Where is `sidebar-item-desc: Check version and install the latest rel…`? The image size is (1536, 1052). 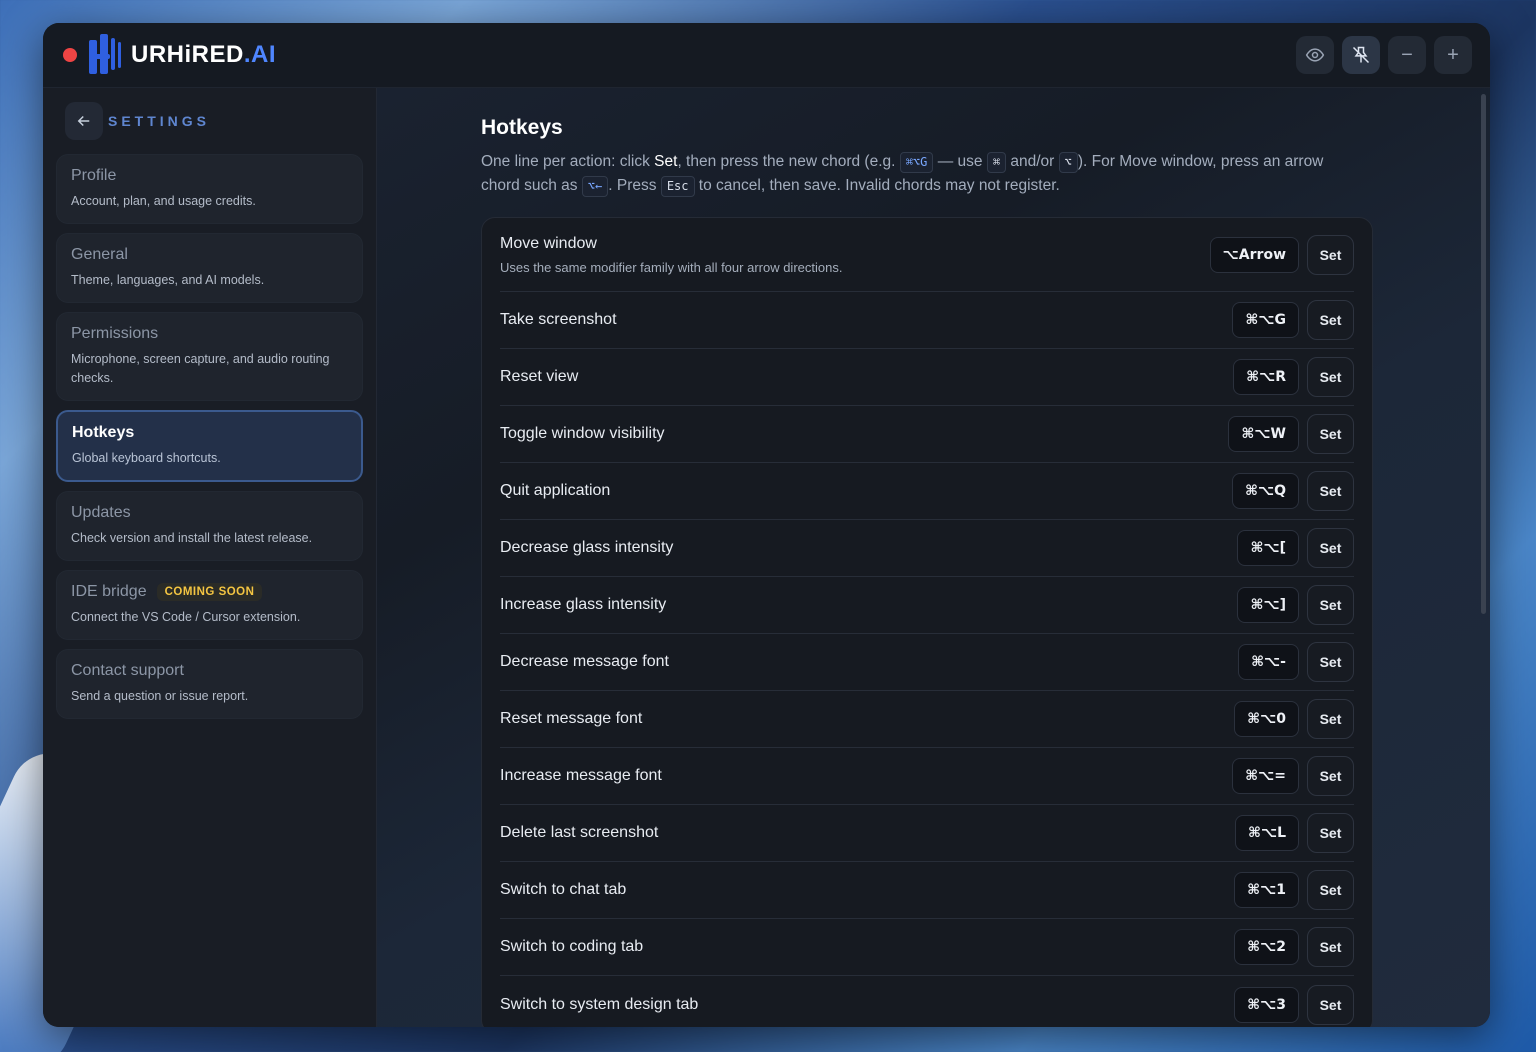
sidebar-item-desc: Check version and install the latest rel… is located at coordinates (192, 538).